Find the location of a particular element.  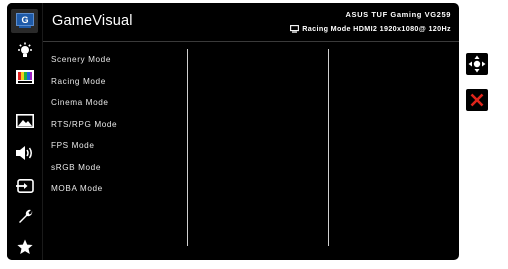

color-icon is located at coordinates (24, 77).